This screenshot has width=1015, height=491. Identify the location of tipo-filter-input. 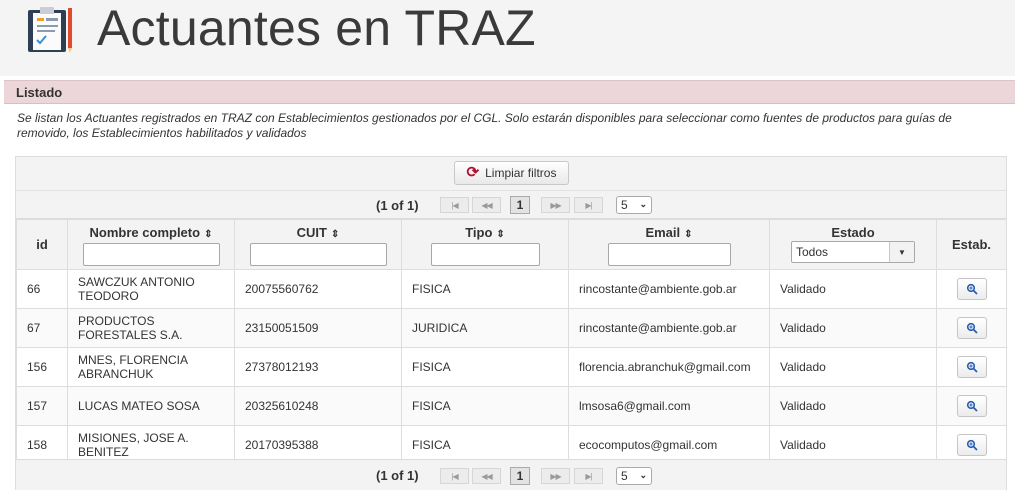
(485, 254).